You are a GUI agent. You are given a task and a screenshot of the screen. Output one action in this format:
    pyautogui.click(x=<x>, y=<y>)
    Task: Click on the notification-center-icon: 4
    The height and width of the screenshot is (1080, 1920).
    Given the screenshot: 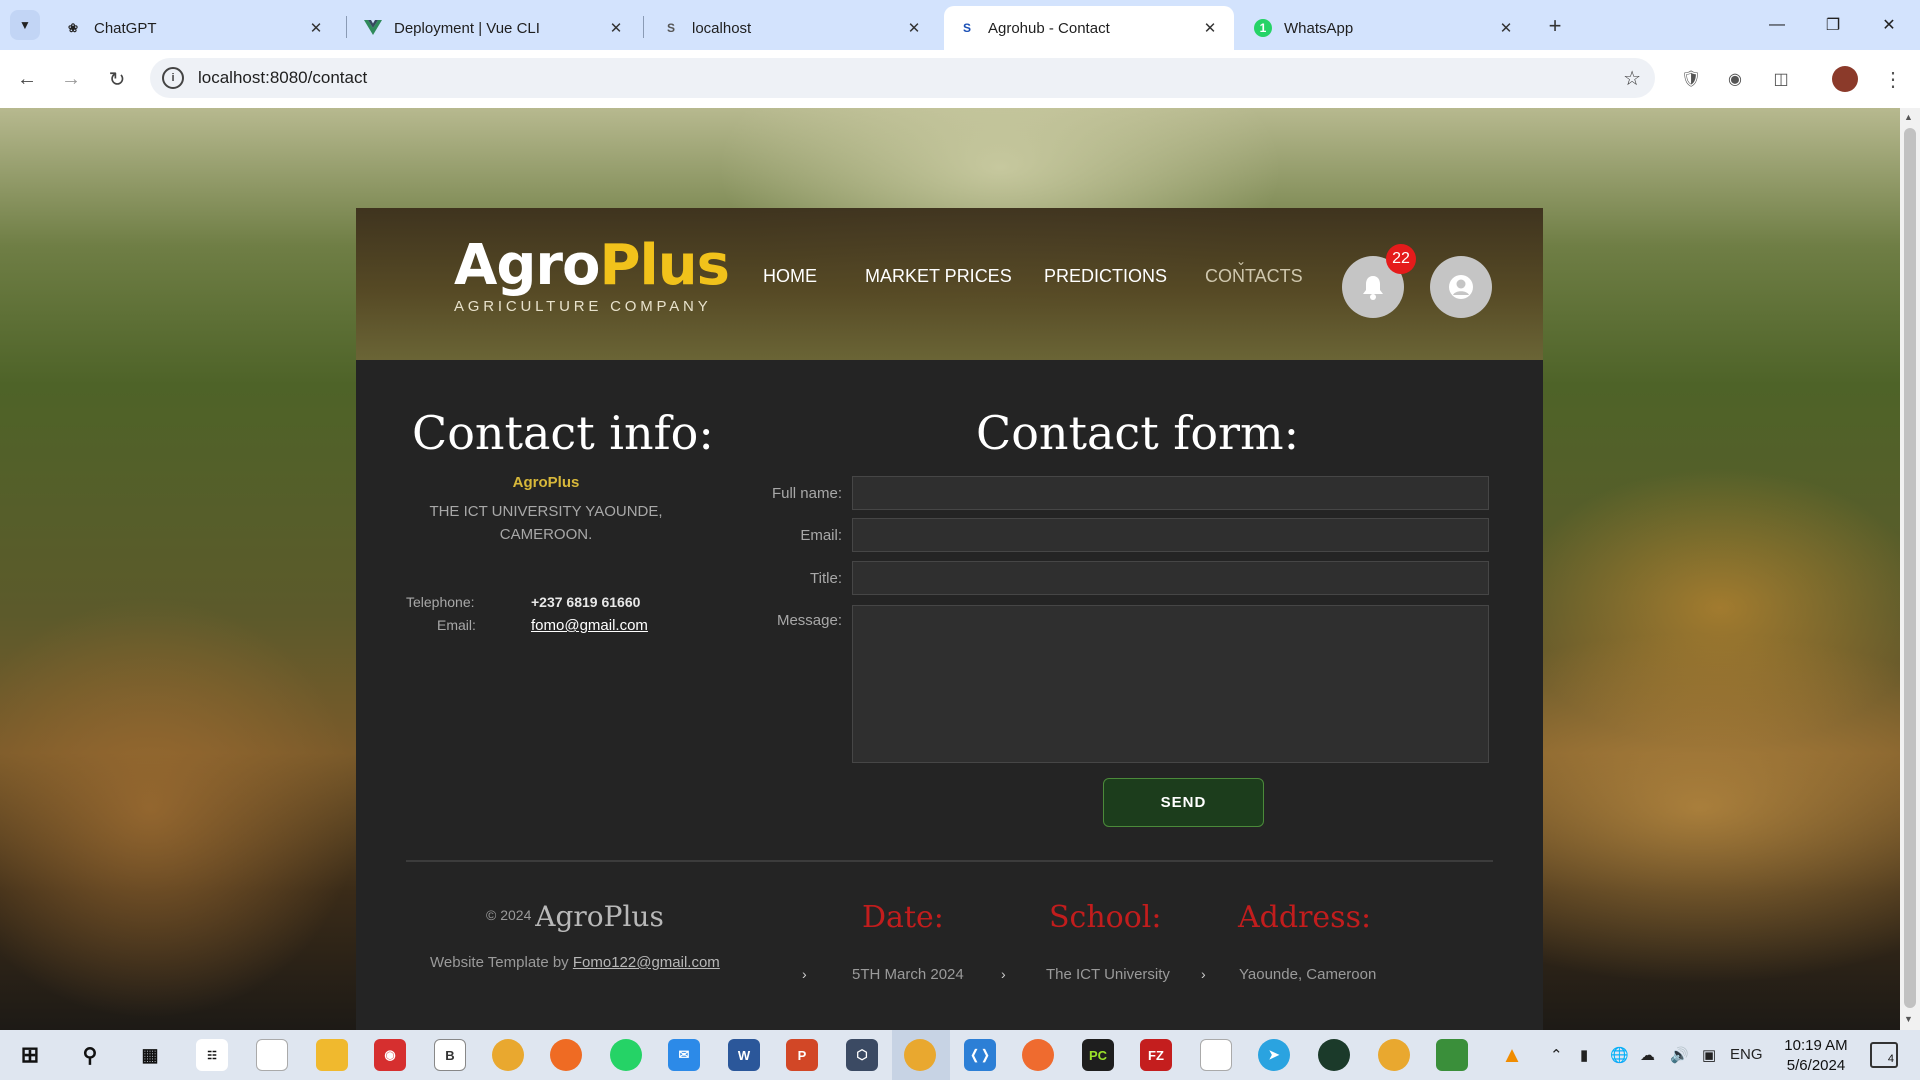 What is the action you would take?
    pyautogui.click(x=1884, y=1055)
    